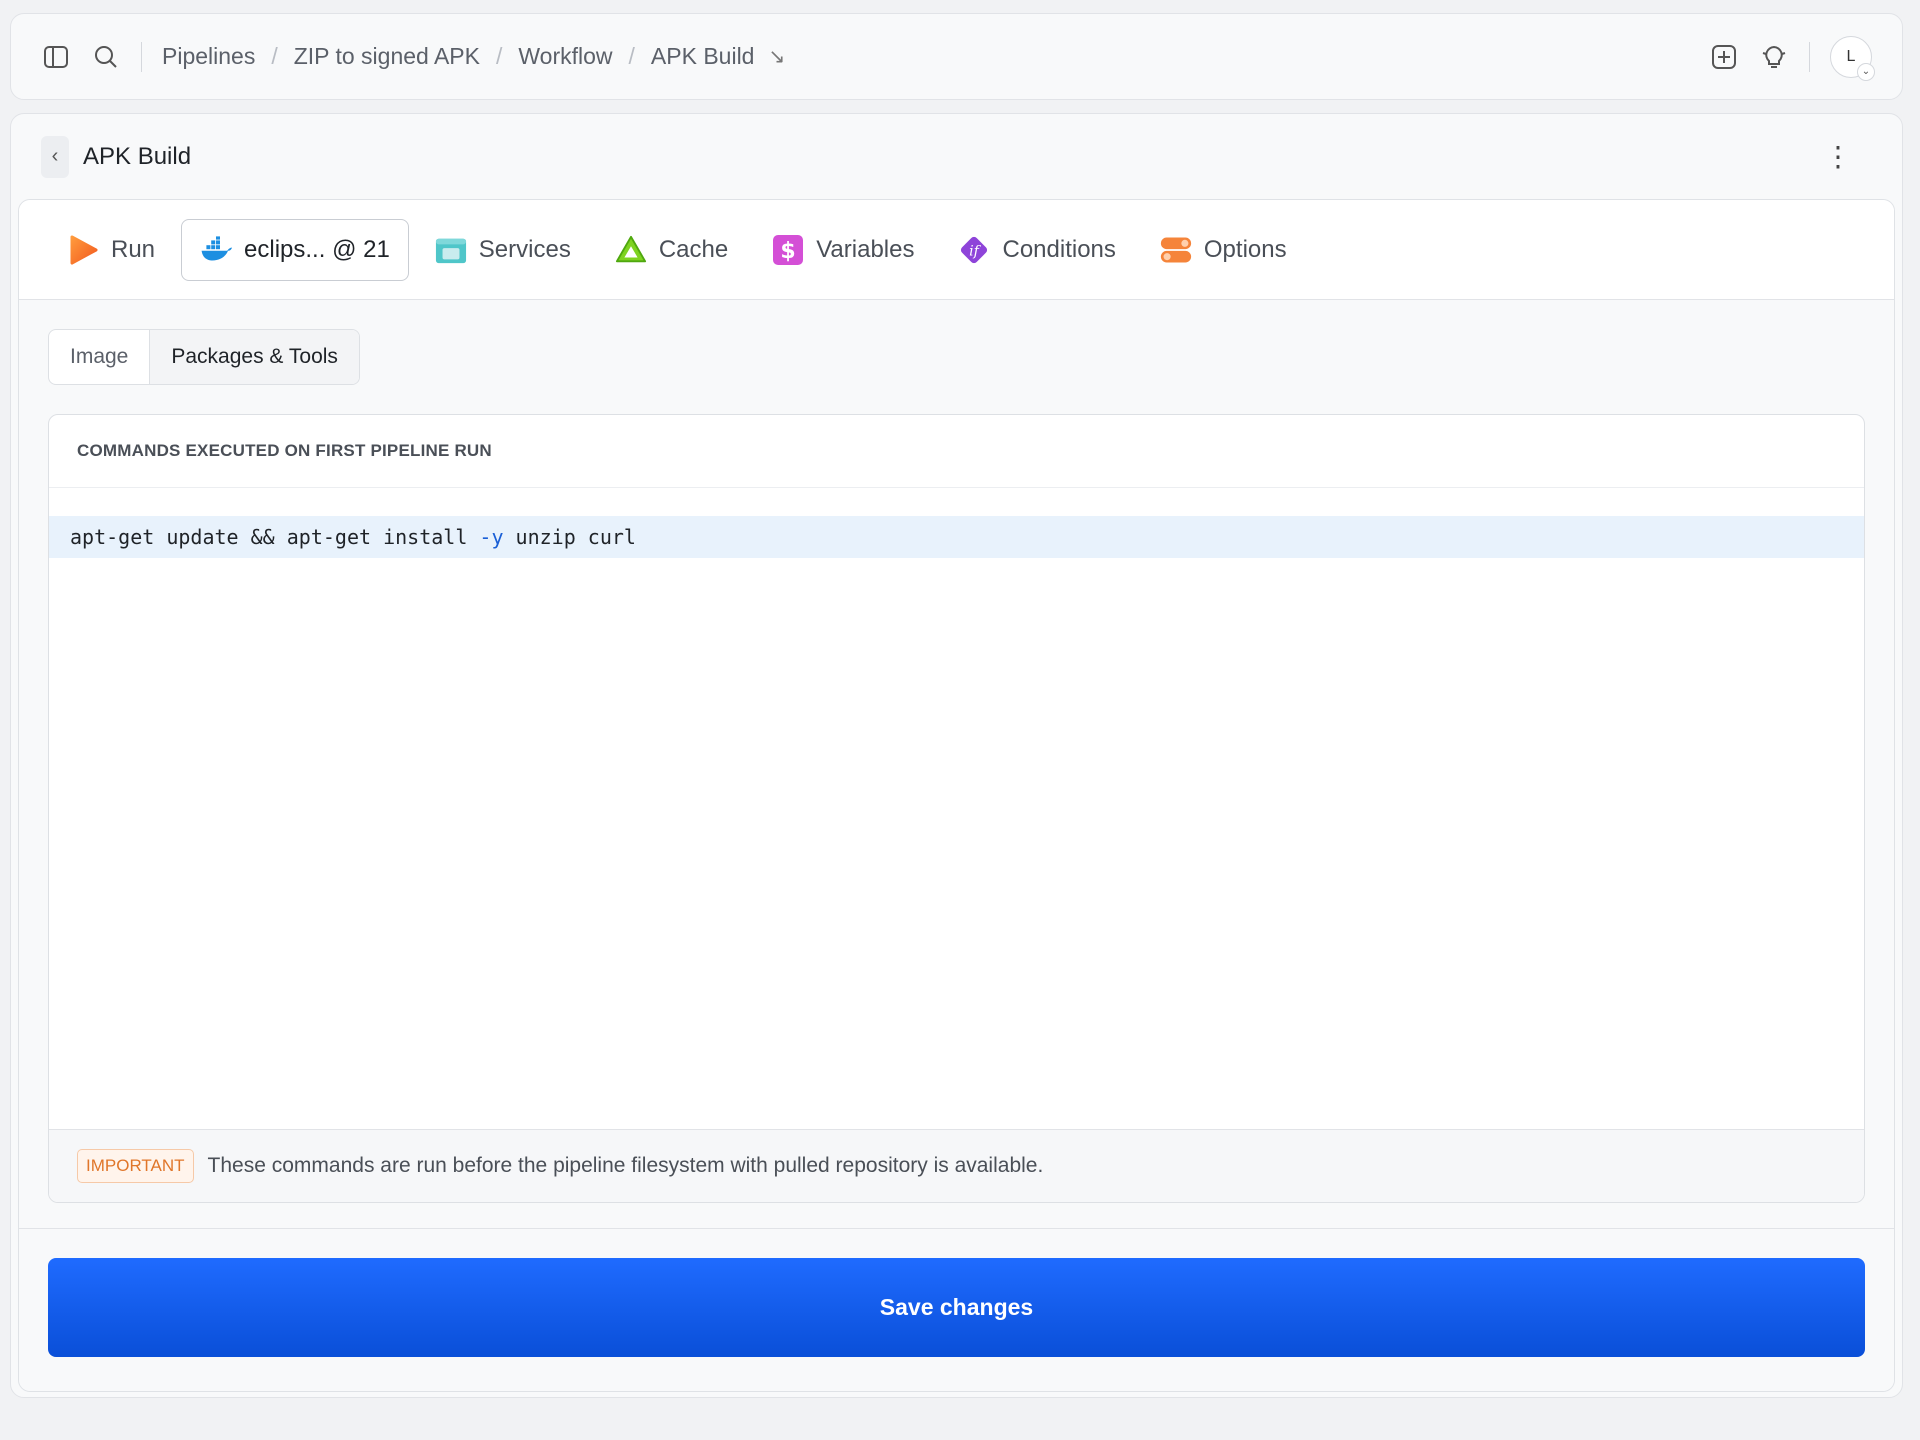 Image resolution: width=1920 pixels, height=1440 pixels. I want to click on important-badge: IMPORTANT, so click(135, 1166).